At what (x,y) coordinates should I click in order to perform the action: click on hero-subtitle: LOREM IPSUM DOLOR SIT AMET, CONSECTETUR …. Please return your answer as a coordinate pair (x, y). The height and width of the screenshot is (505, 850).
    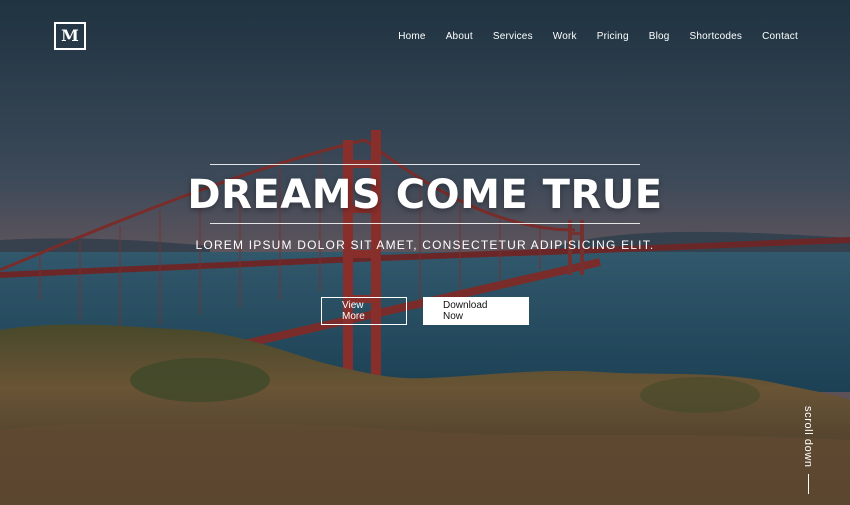
    Looking at the image, I should click on (425, 245).